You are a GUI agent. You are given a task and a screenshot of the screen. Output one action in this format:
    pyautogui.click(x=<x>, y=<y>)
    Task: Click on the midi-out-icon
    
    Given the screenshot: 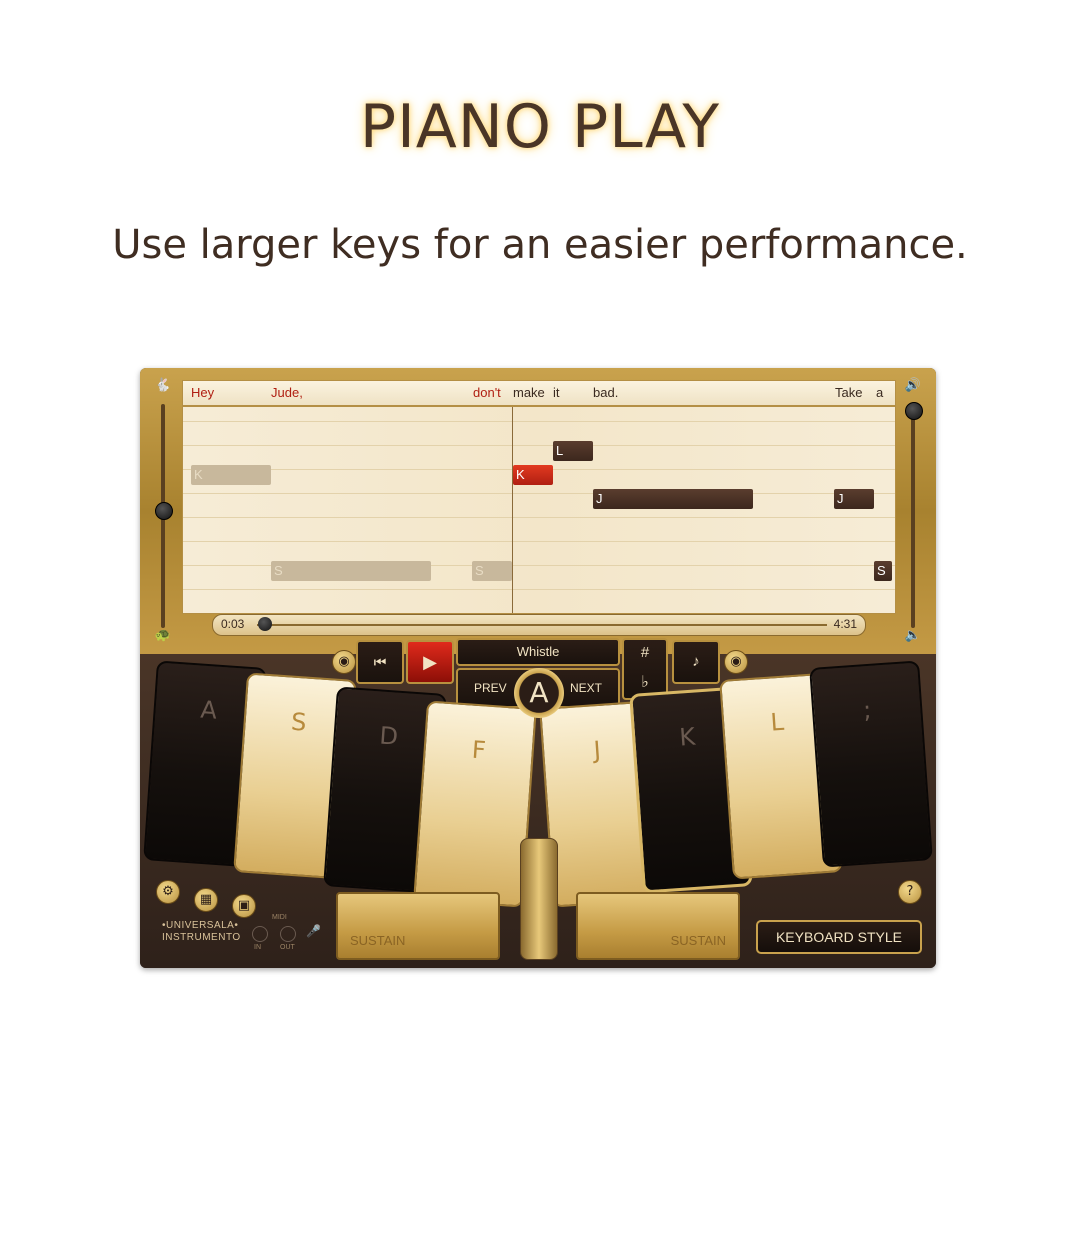 What is the action you would take?
    pyautogui.click(x=288, y=934)
    